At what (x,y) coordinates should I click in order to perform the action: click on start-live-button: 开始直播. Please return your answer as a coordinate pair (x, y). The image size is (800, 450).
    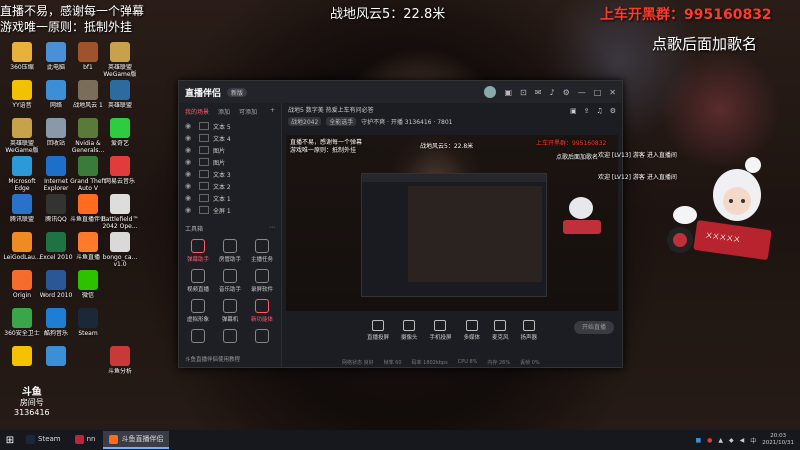
    Looking at the image, I should click on (594, 327).